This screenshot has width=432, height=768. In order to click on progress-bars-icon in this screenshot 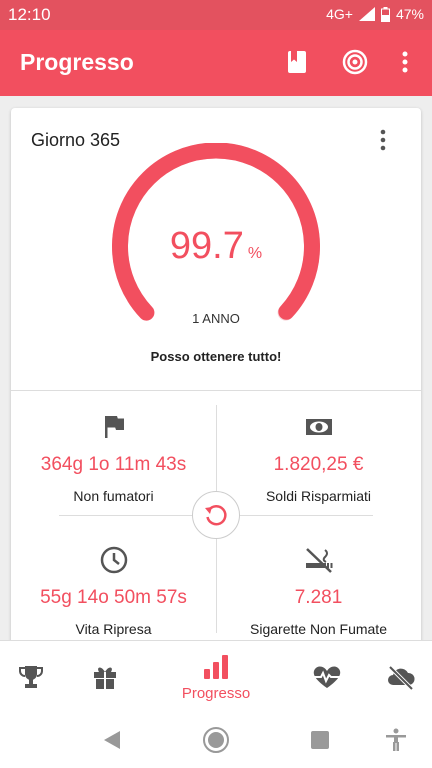, I will do `click(216, 666)`.